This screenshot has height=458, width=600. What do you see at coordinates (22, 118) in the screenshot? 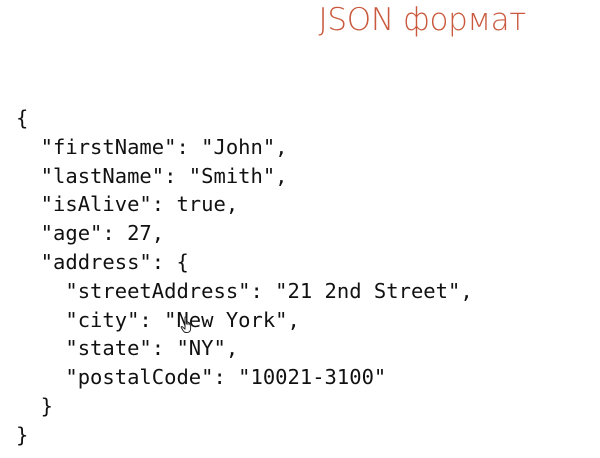
I see `code-line: {` at bounding box center [22, 118].